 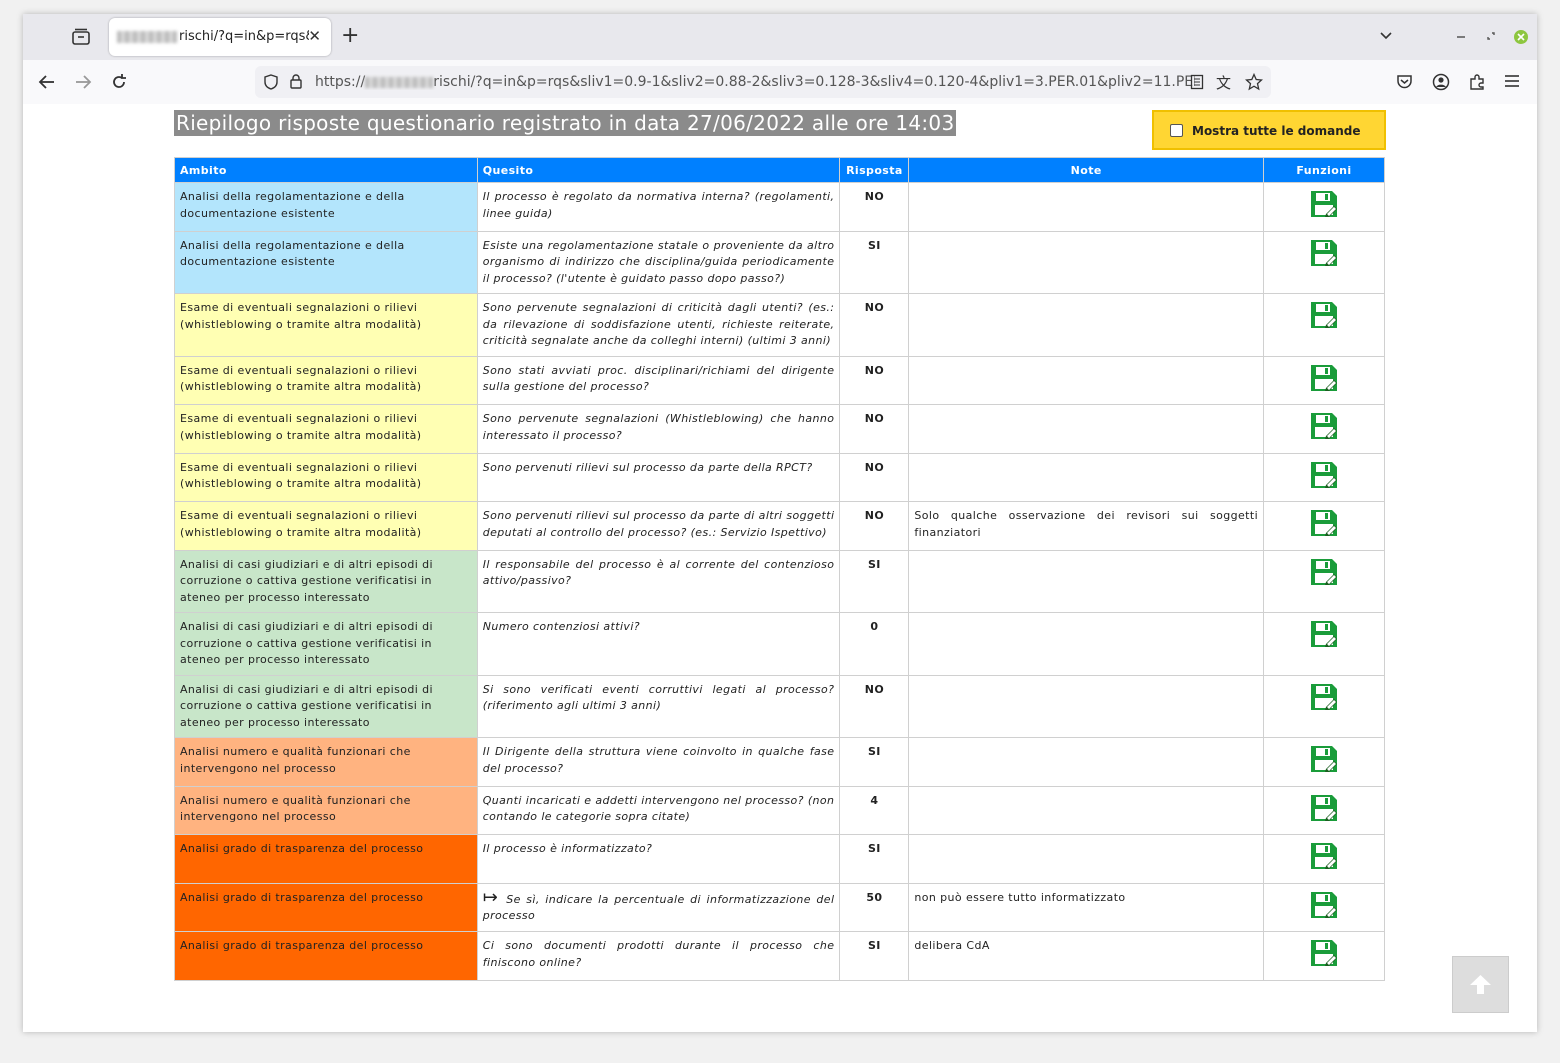 What do you see at coordinates (1441, 82) in the screenshot?
I see `account-icon` at bounding box center [1441, 82].